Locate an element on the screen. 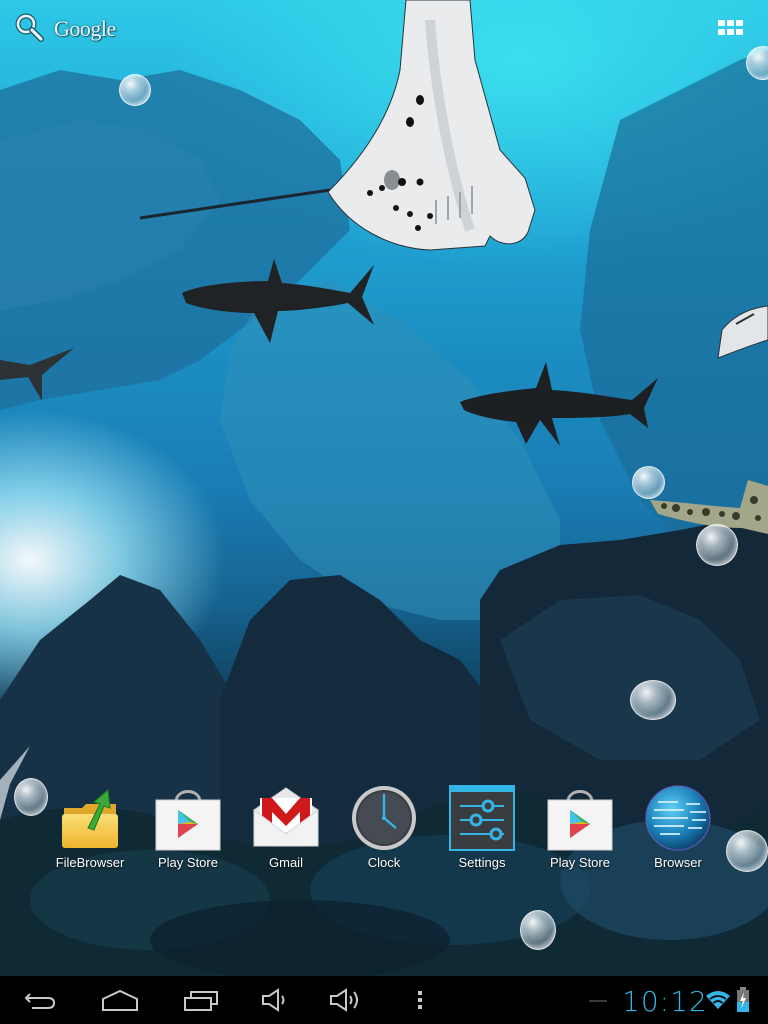  volume-up-button is located at coordinates (345, 1000).